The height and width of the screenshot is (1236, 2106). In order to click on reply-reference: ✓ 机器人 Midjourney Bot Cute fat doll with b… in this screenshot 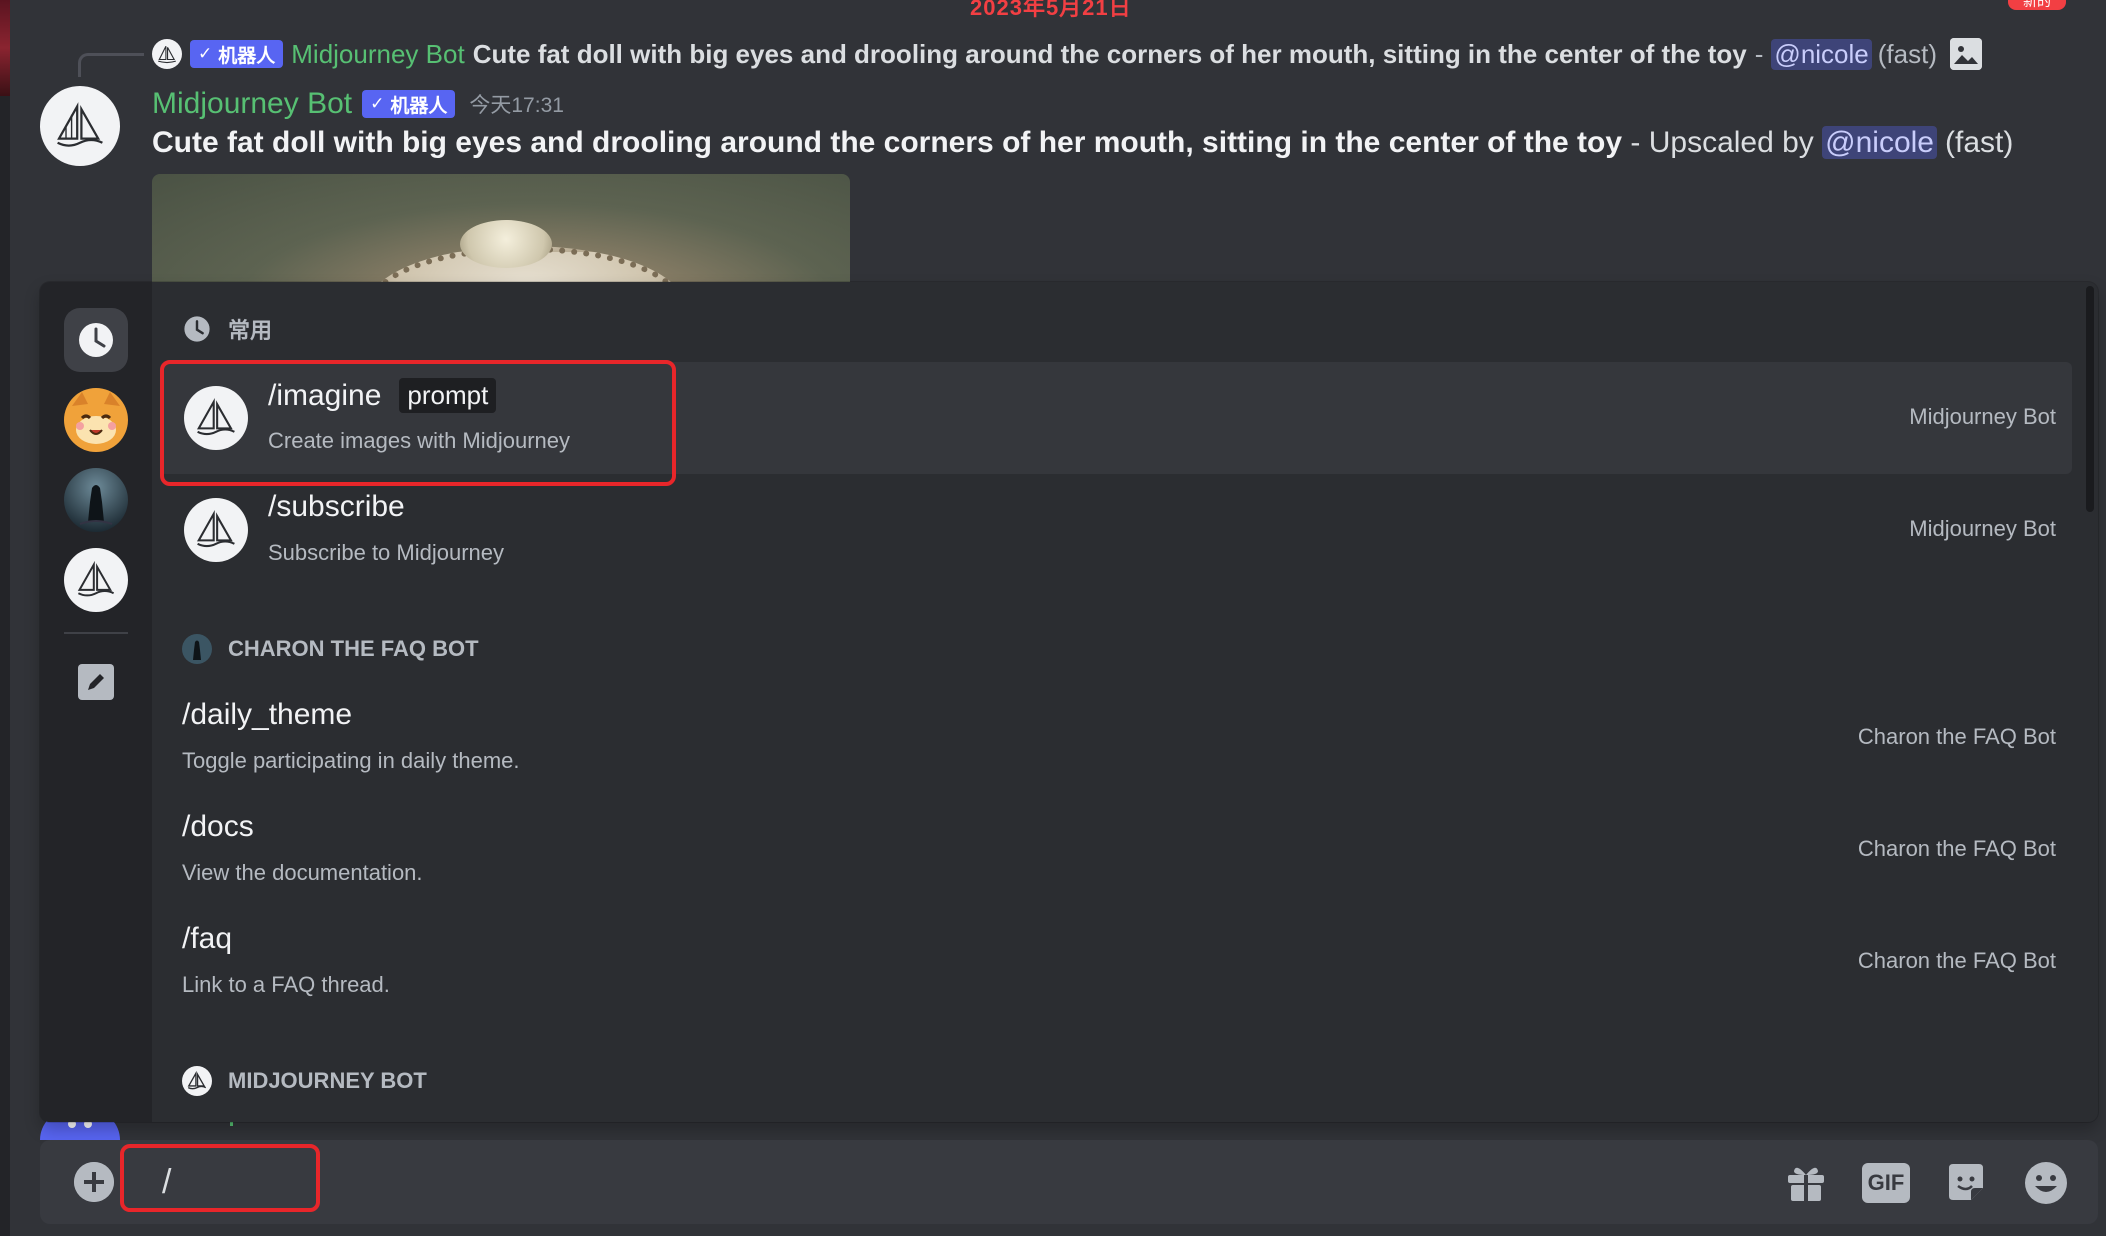, I will do `click(1067, 54)`.